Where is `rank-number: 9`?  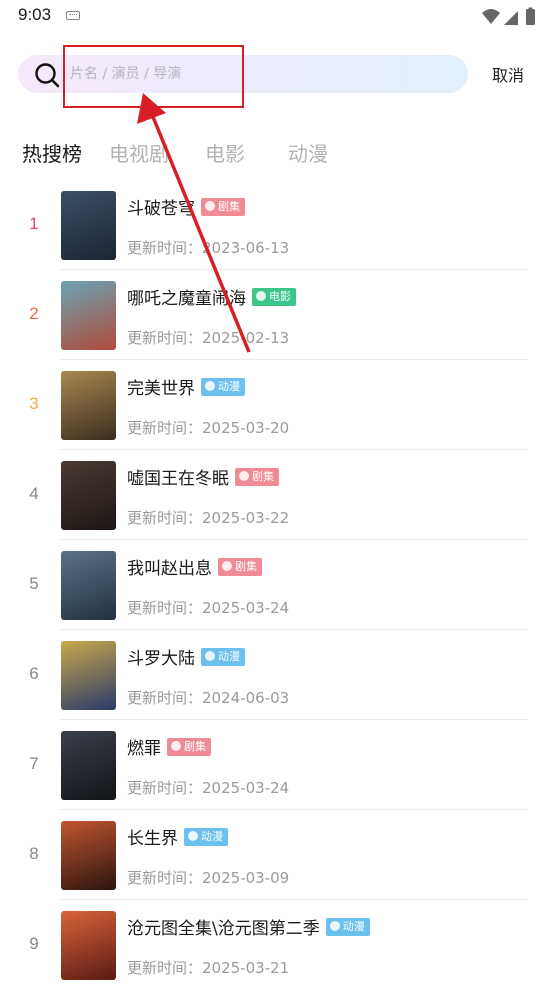 rank-number: 9 is located at coordinates (34, 943).